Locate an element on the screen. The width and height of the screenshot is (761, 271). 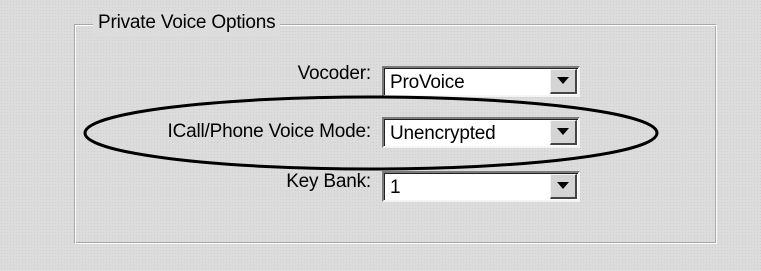
key-bank-dropdown-button is located at coordinates (563, 186).